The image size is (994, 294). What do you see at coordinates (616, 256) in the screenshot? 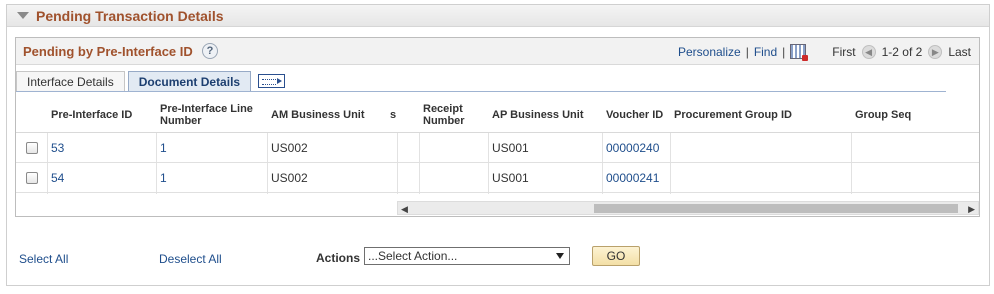
I see `go-button: GO` at bounding box center [616, 256].